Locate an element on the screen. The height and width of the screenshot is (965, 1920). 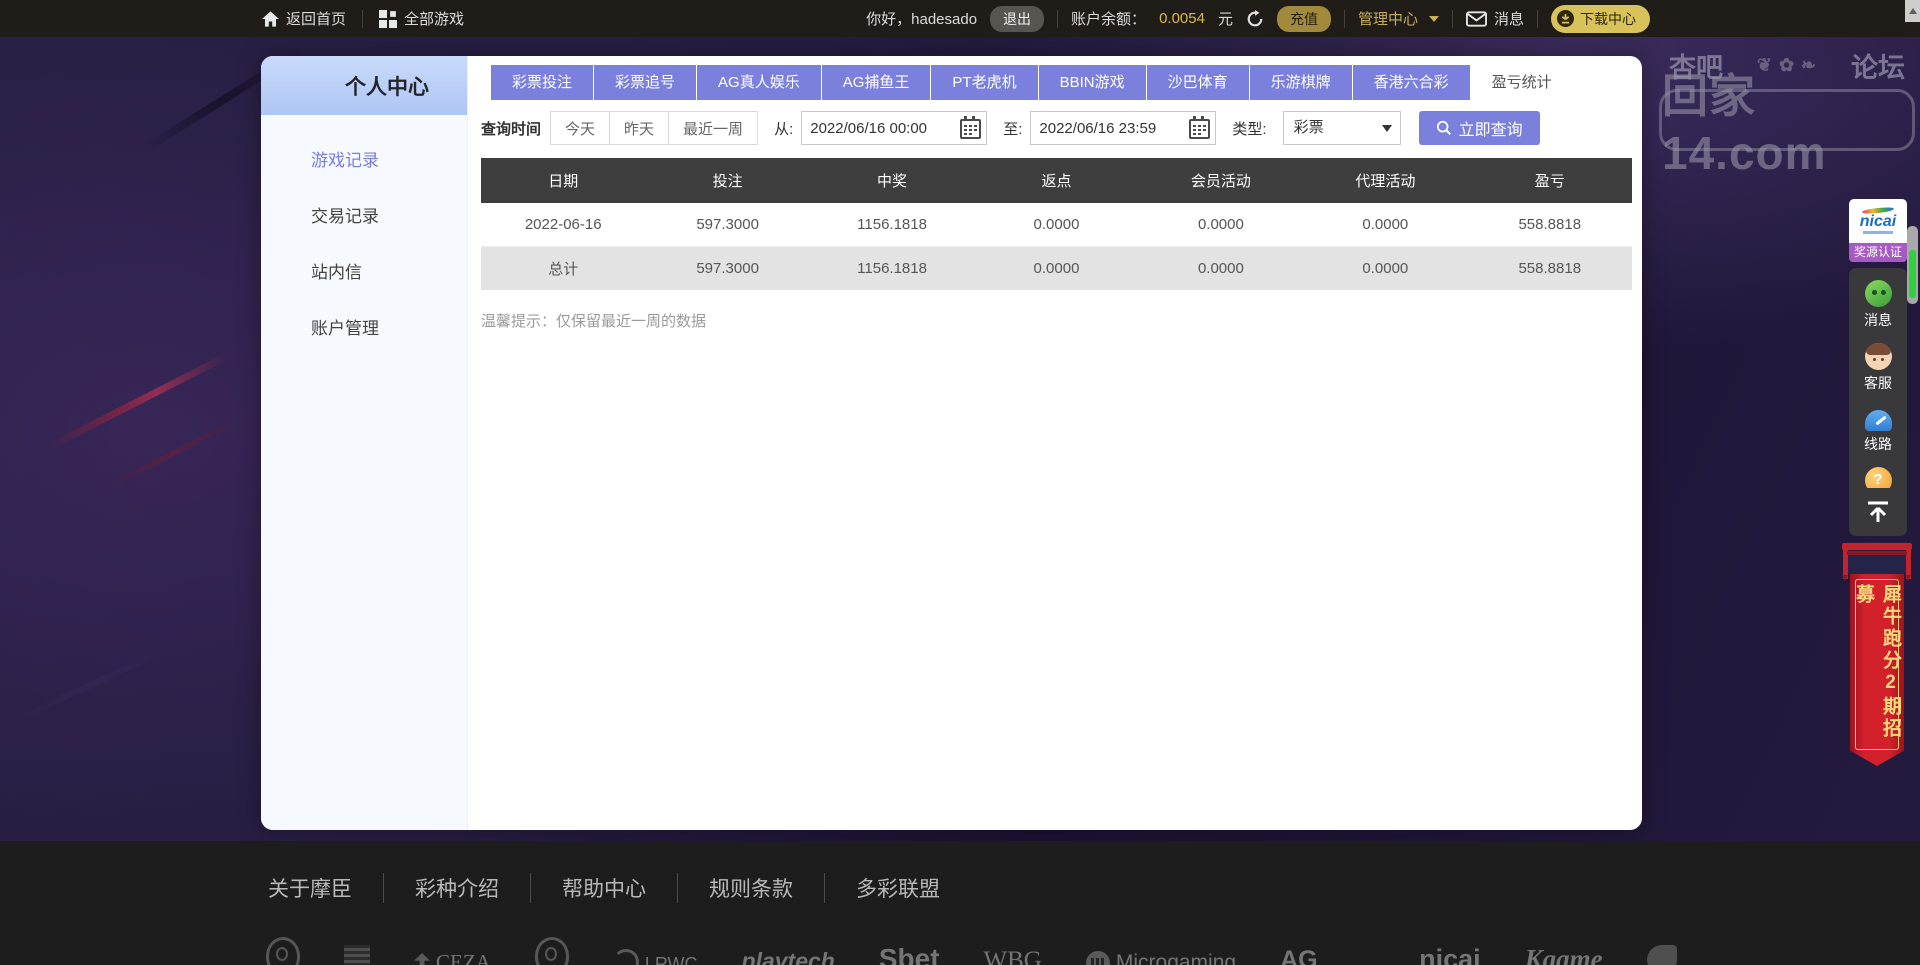
gauge-icon is located at coordinates (1878, 420).